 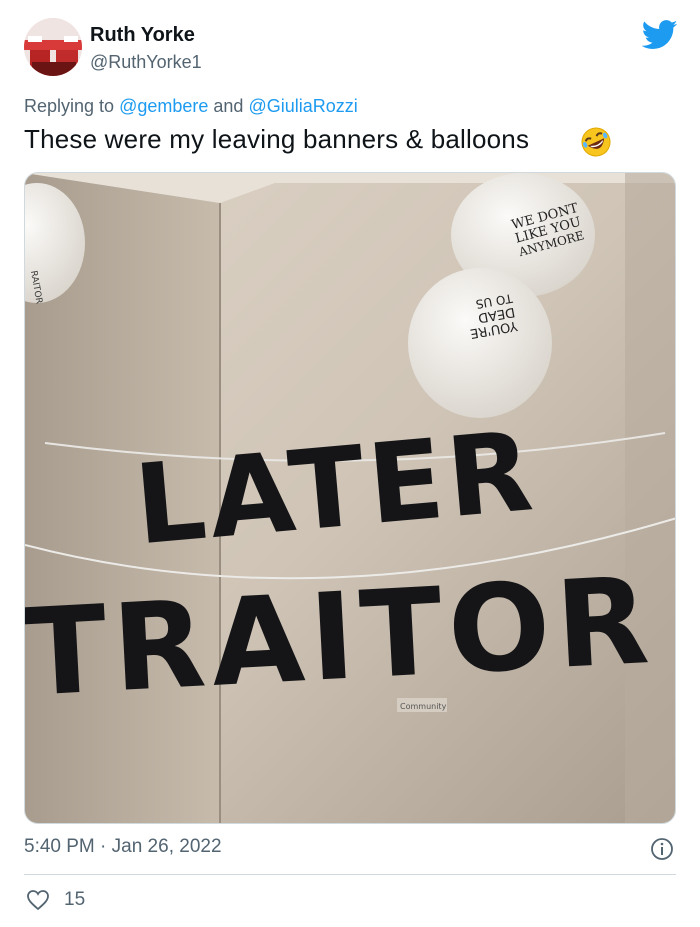 What do you see at coordinates (123, 847) in the screenshot?
I see `tweet-timestamp: 5:40 PM · Jan 26, 2022` at bounding box center [123, 847].